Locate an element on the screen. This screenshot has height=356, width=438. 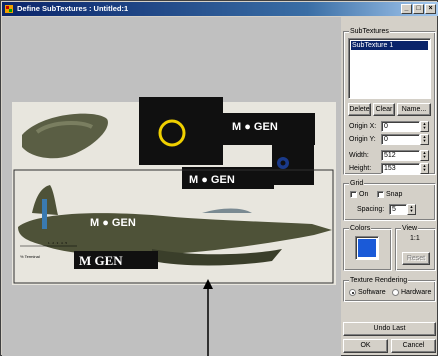
origin-x-field: 0 is located at coordinates (400, 126).